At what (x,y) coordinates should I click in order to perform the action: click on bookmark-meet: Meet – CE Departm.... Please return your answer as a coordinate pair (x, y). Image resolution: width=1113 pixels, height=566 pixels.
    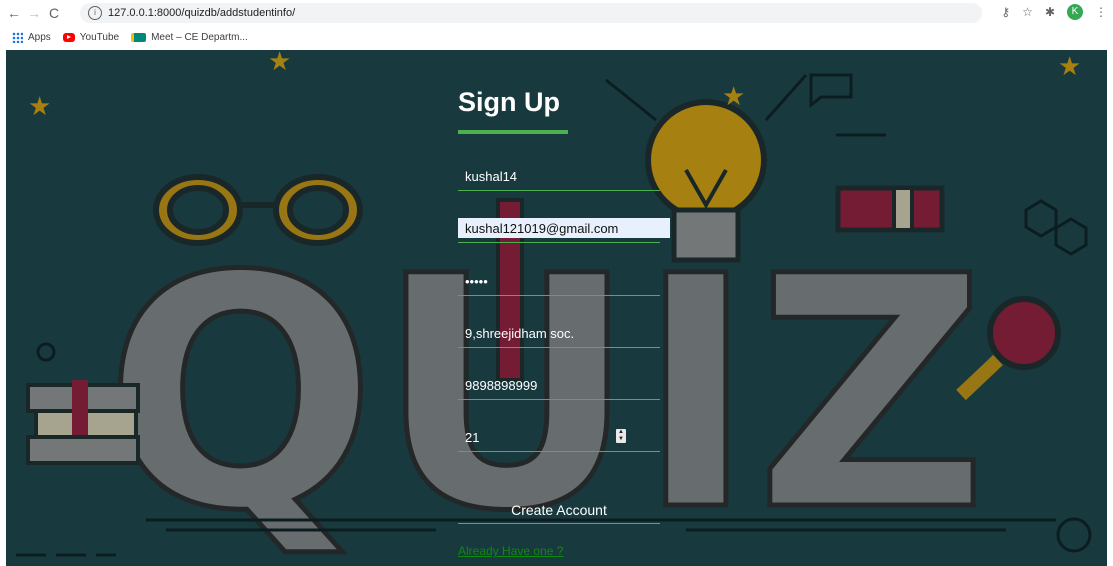
    Looking at the image, I should click on (189, 37).